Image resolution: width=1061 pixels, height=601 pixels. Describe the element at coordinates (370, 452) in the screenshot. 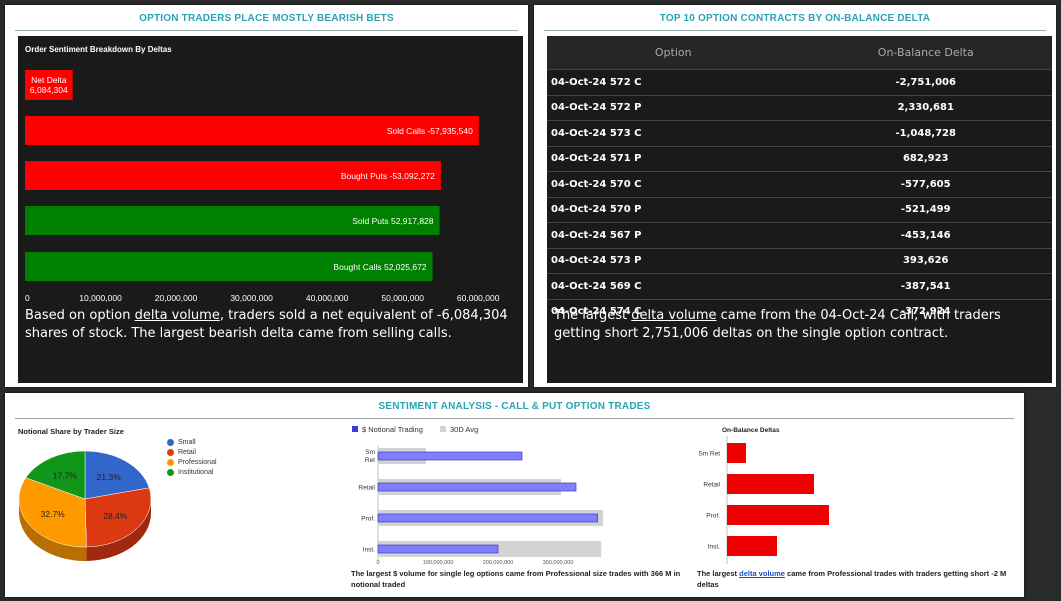

I see `y-tick-label: Sm` at that location.